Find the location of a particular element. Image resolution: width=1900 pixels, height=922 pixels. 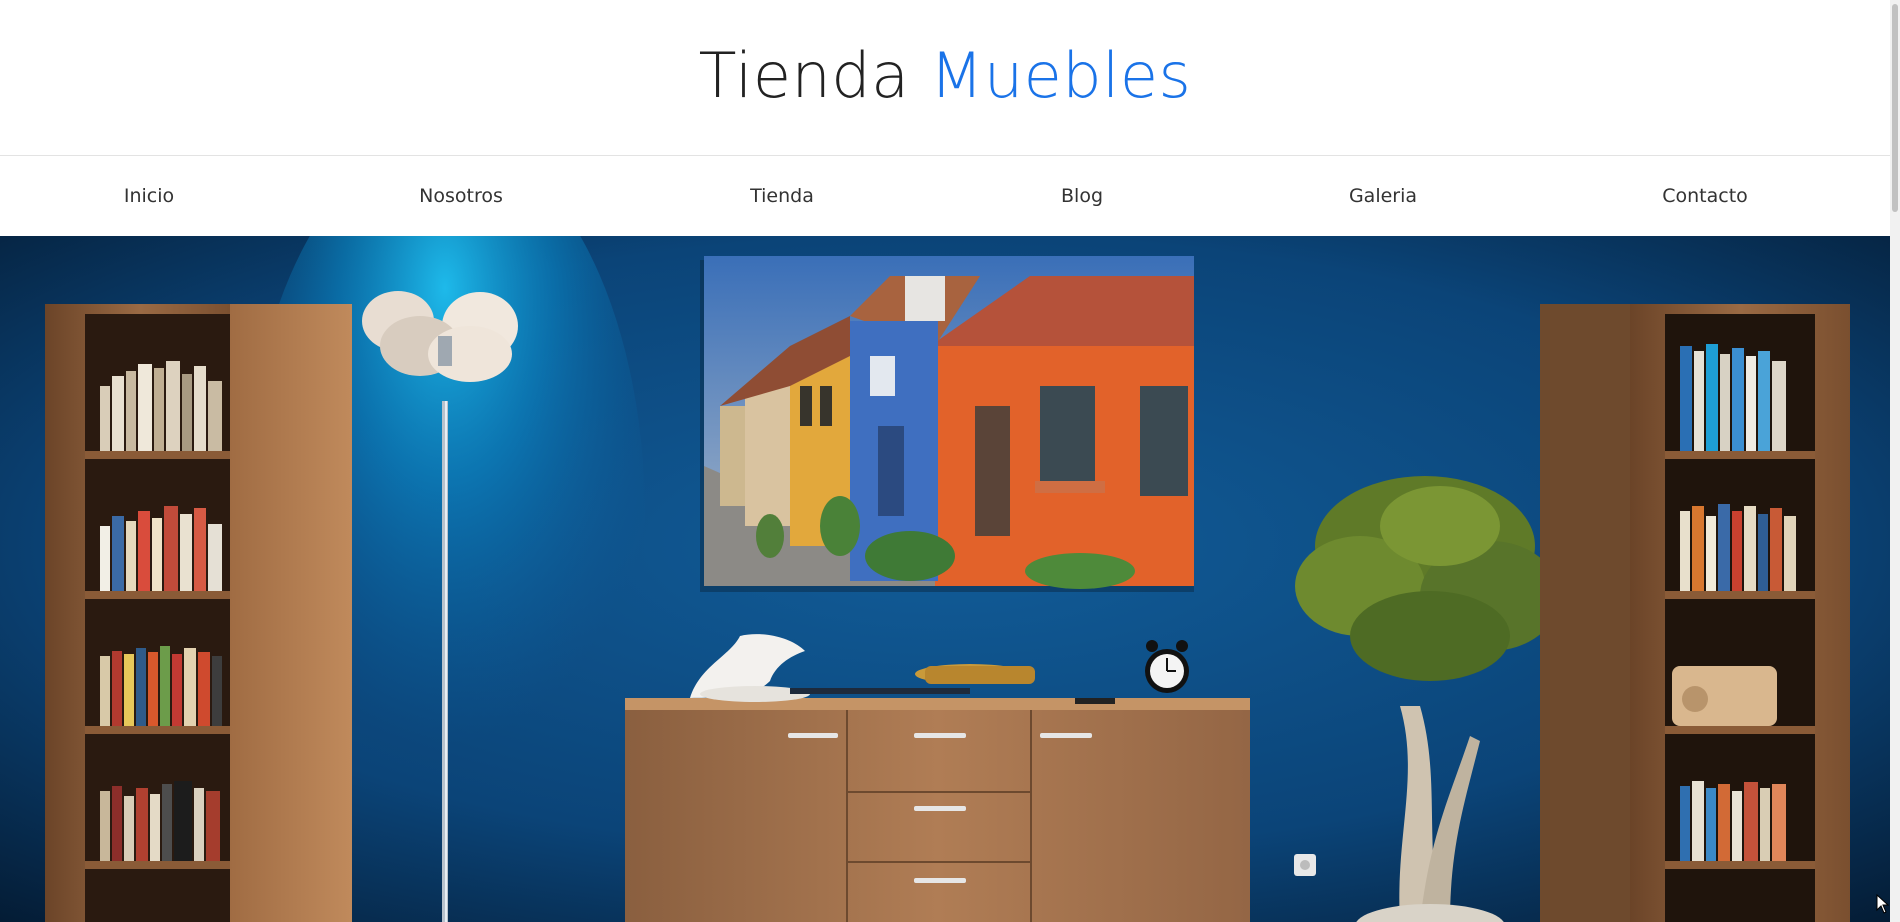

bookshelf-left is located at coordinates (198, 613).